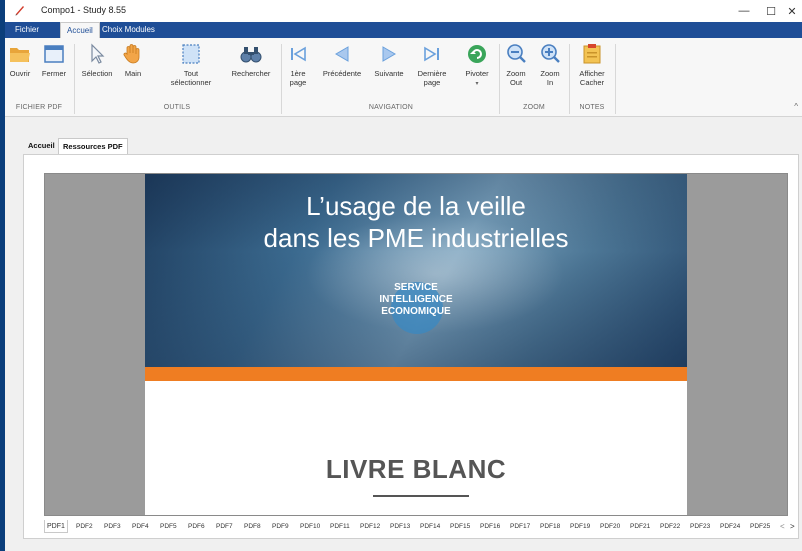 The height and width of the screenshot is (551, 802). What do you see at coordinates (610, 526) in the screenshot?
I see `pdf-tab: PDF20` at bounding box center [610, 526].